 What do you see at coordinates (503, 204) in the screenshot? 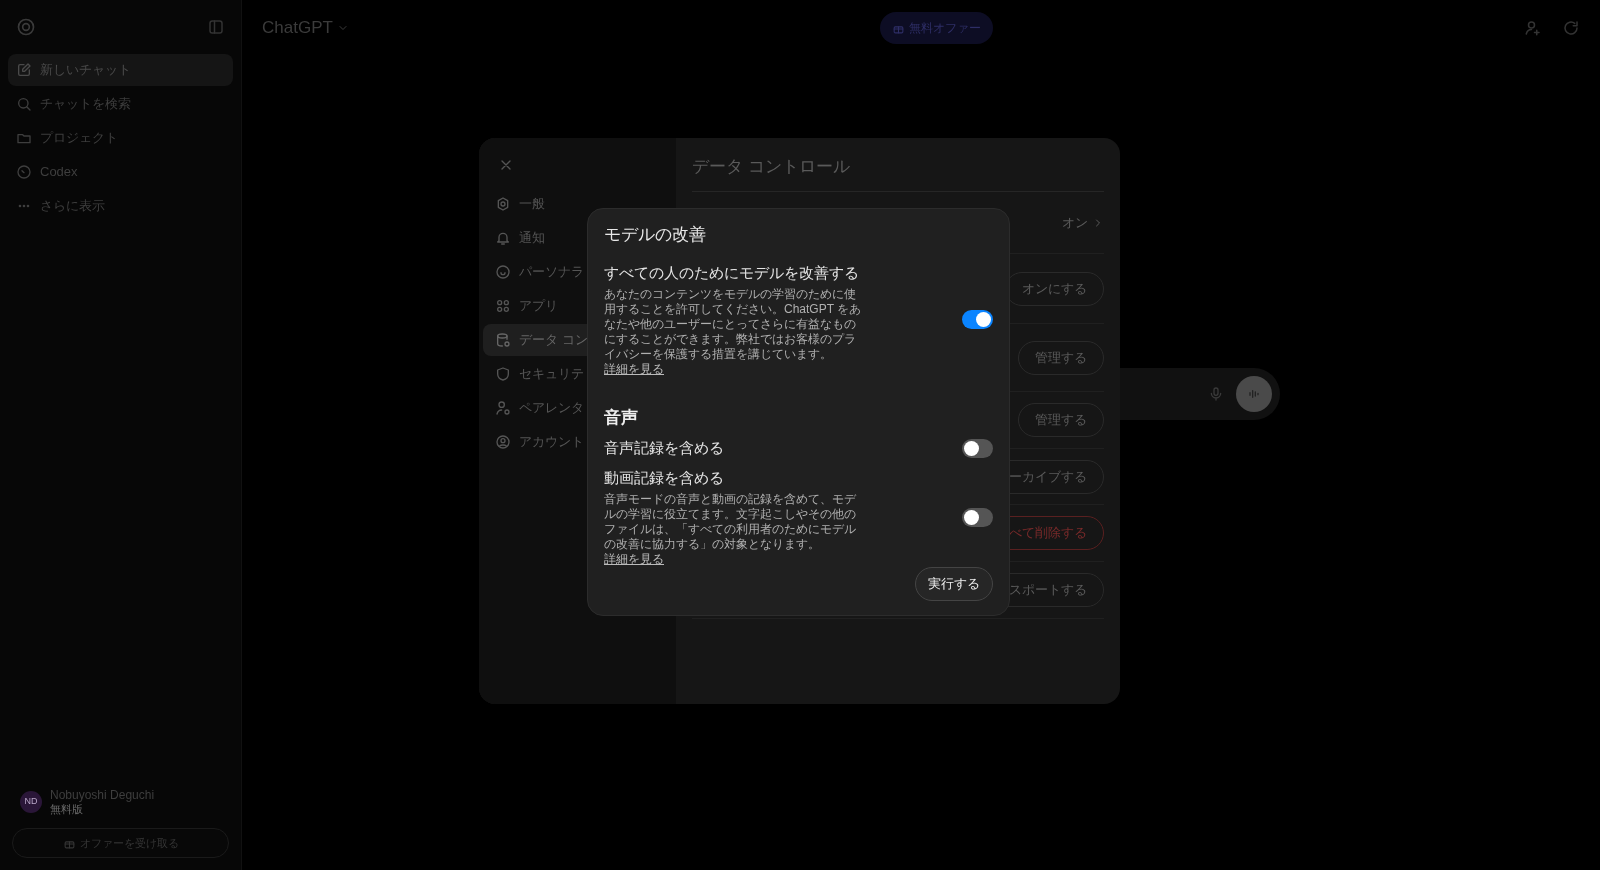
I see `settings-icon` at bounding box center [503, 204].